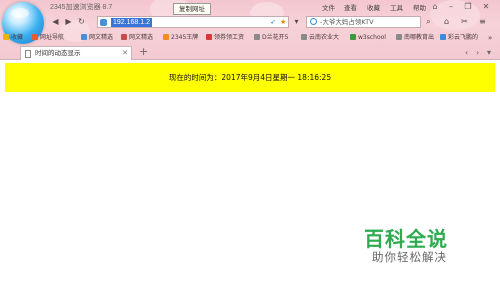  I want to click on menu-file: 文件, so click(328, 7).